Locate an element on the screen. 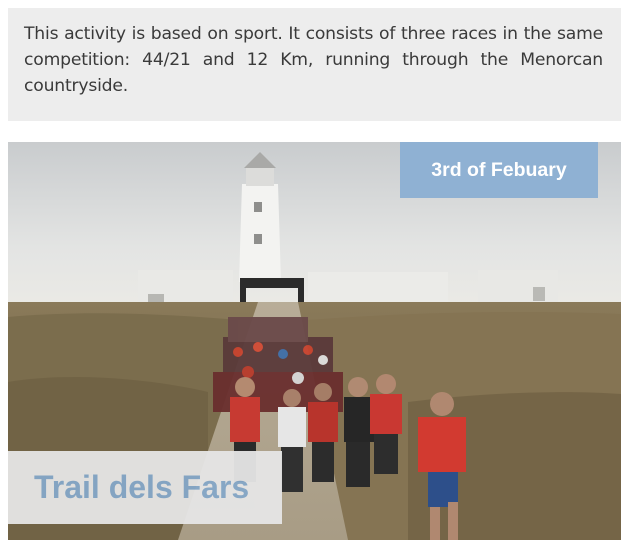 This screenshot has width=621, height=540. title-badge: Trail dels Fars is located at coordinates (145, 487).